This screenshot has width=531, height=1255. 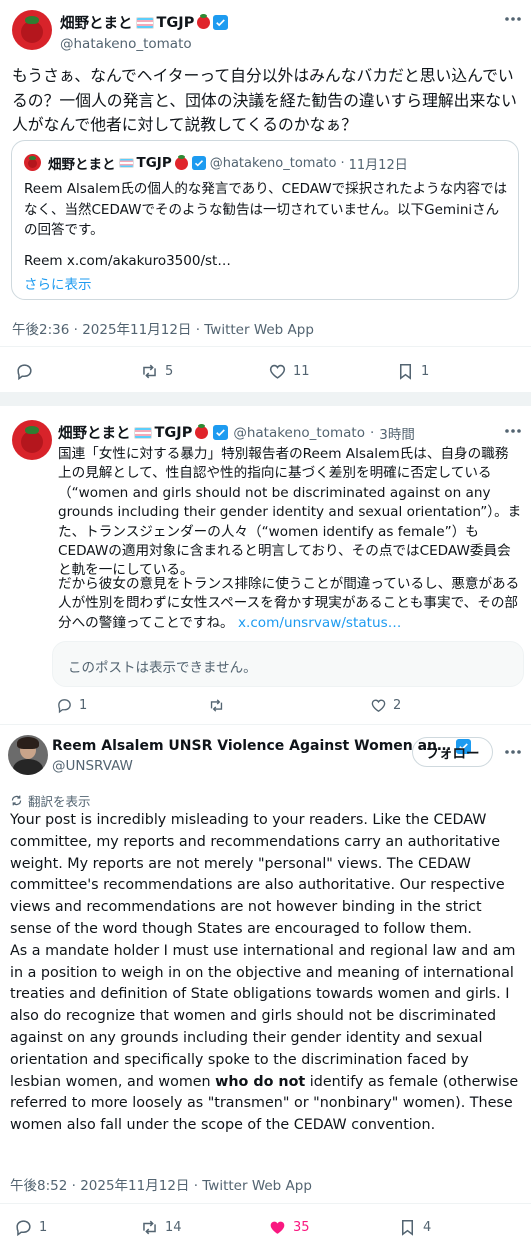 What do you see at coordinates (228, 163) in the screenshot?
I see `quote-author: 畑野とまと TGJP @hatakeno_tomato · 11月12日` at bounding box center [228, 163].